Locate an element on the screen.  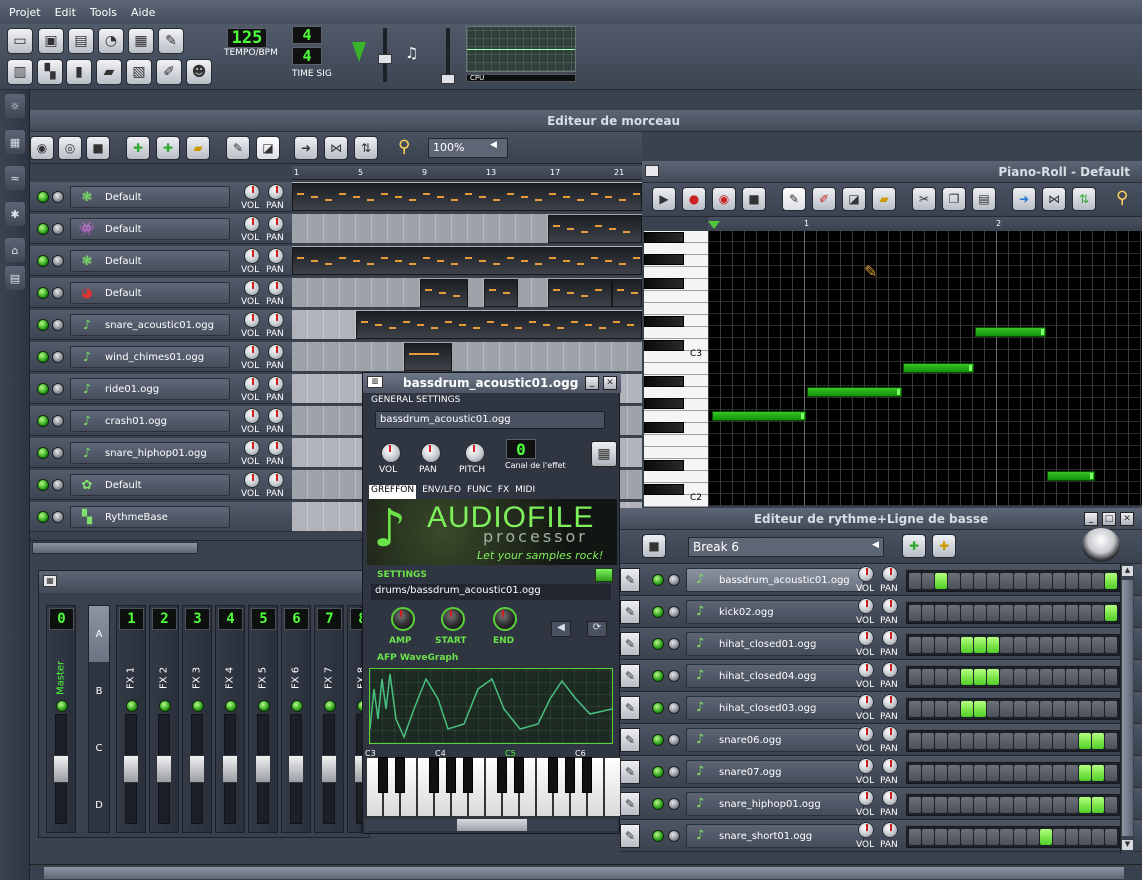
afp-white-key is located at coordinates (612, 787).